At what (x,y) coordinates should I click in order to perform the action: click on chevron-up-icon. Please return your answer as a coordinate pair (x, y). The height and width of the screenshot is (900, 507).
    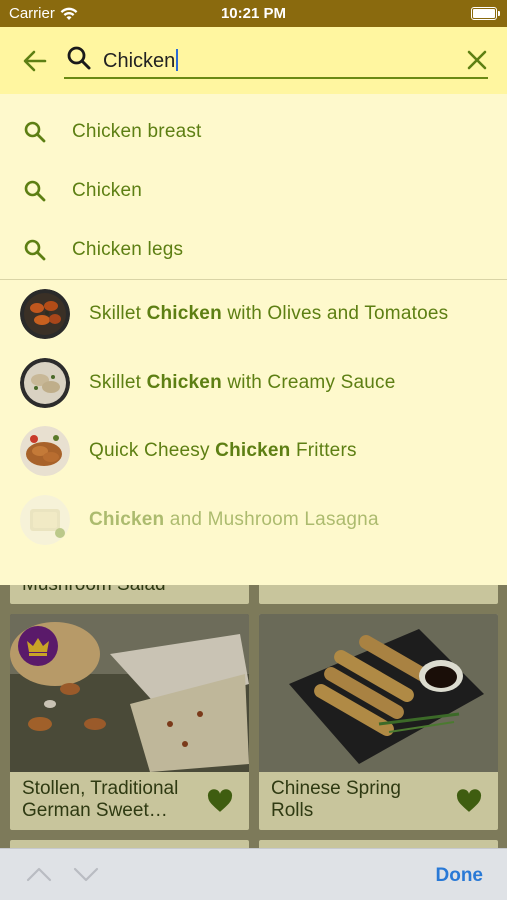
    Looking at the image, I should click on (39, 874).